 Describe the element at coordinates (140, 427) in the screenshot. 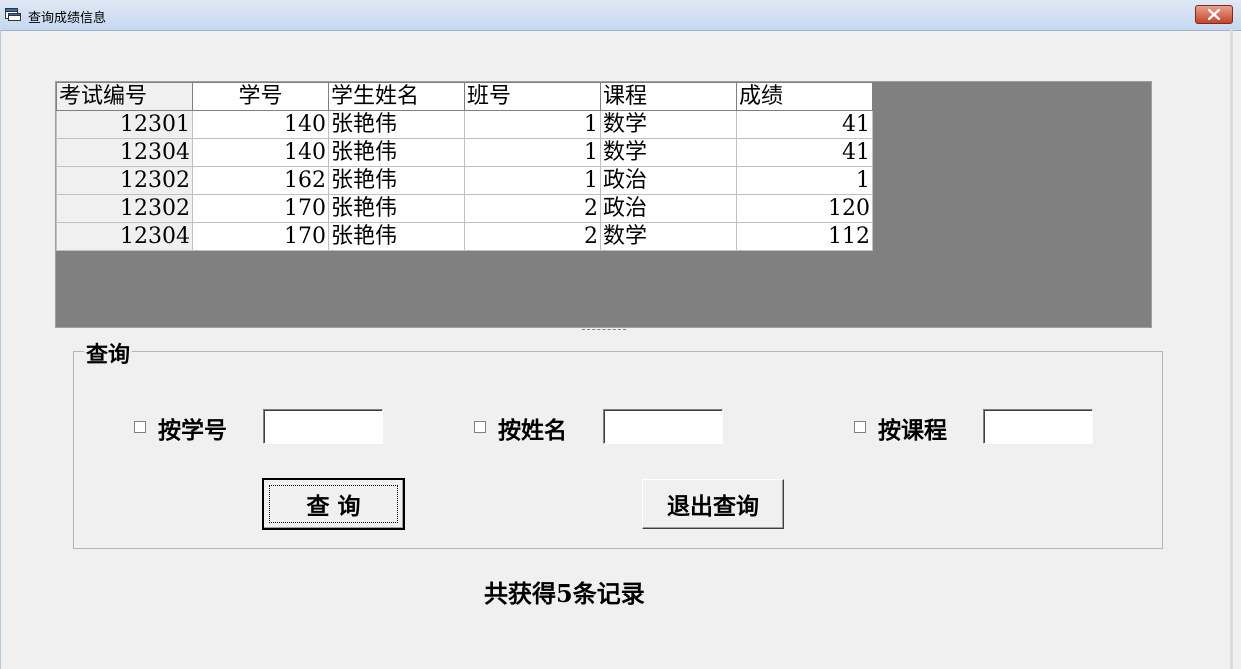

I see `by-student-id-checkbox` at that location.